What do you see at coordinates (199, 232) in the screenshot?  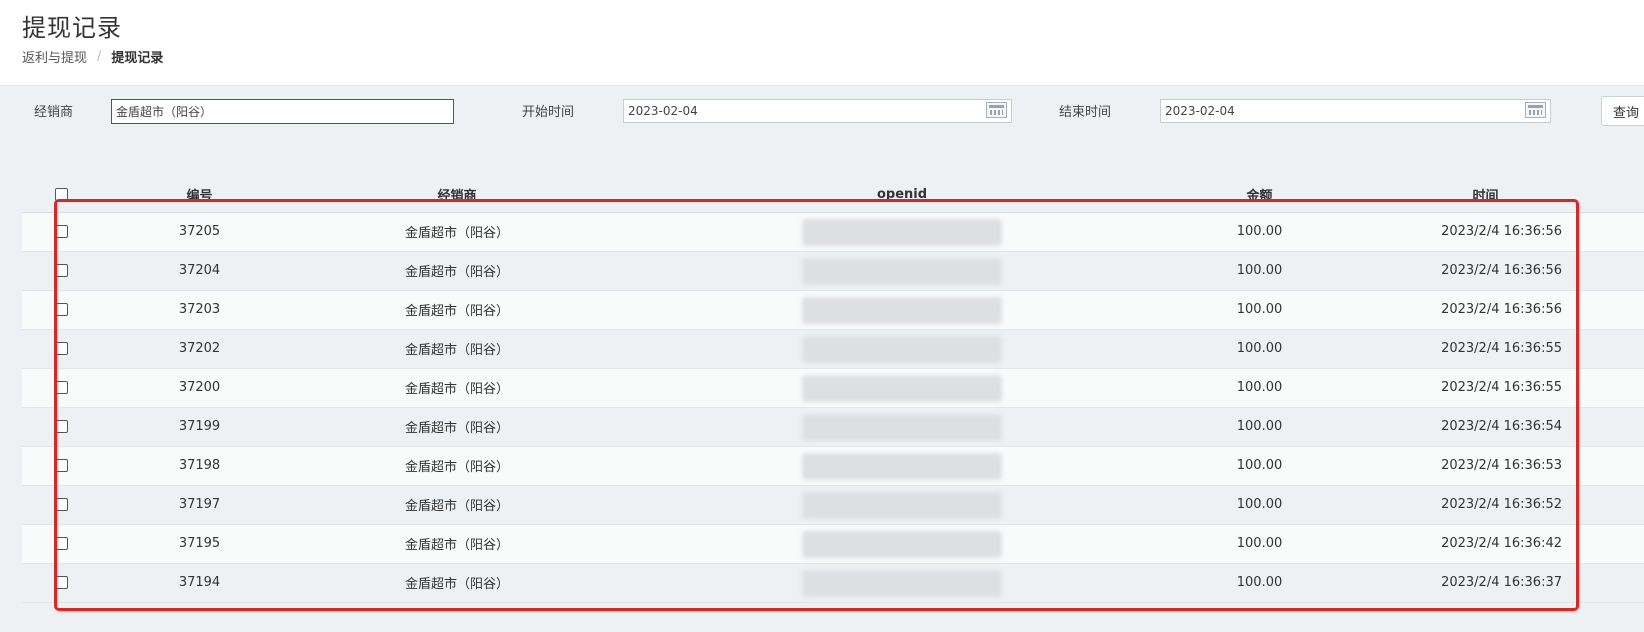 I see `row-id: 37205` at bounding box center [199, 232].